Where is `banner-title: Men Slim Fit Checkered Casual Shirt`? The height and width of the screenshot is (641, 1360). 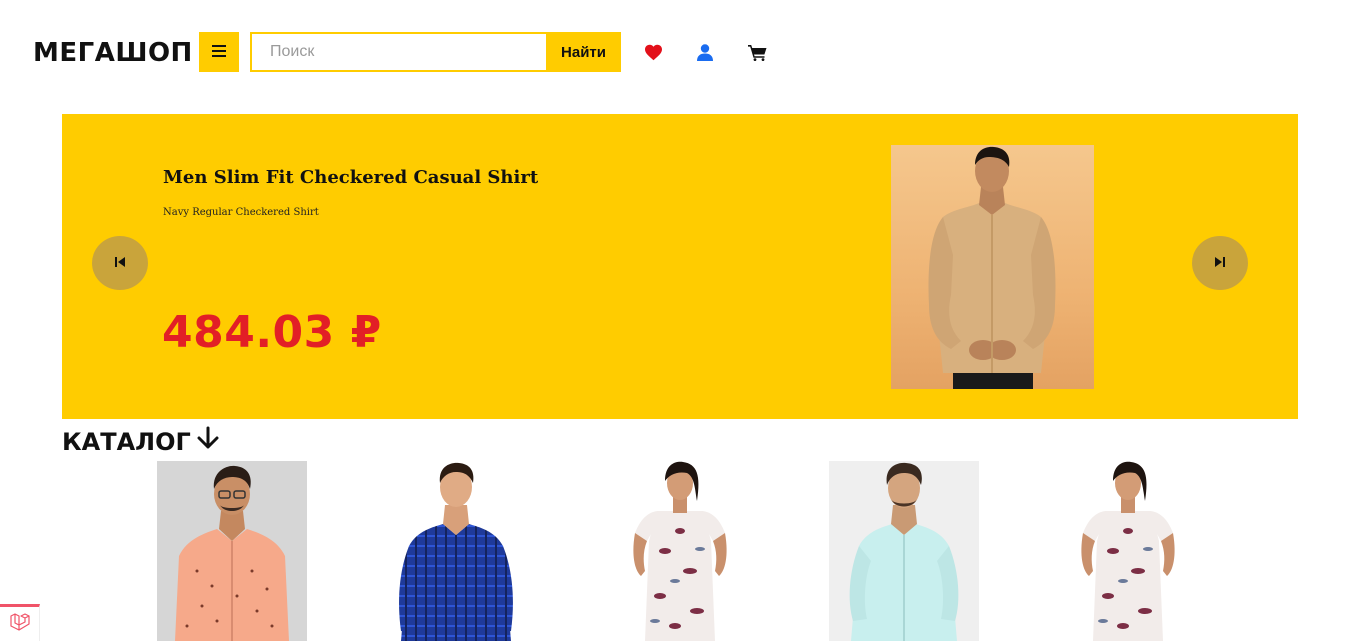
banner-title: Men Slim Fit Checkered Casual Shirt is located at coordinates (350, 177).